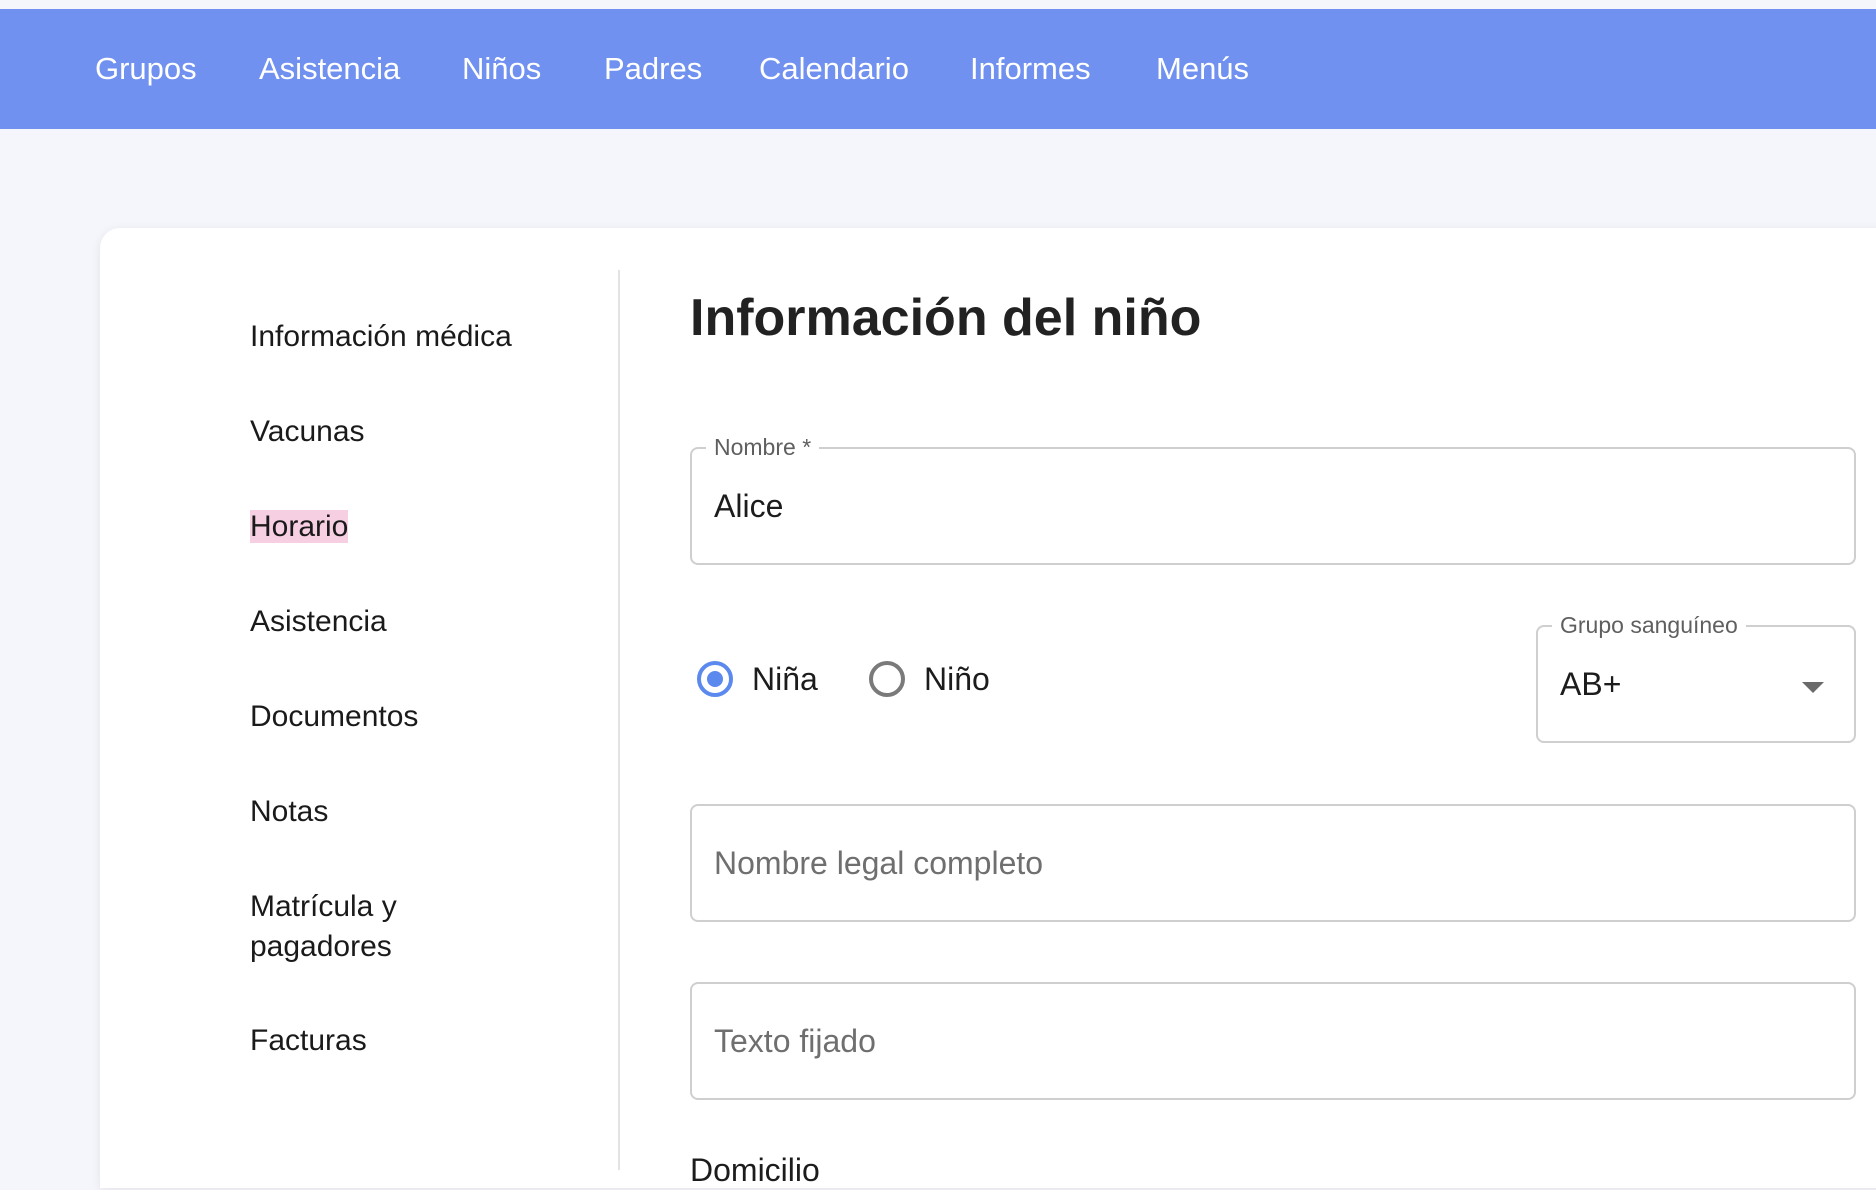  What do you see at coordinates (1813, 687) in the screenshot?
I see `chevron-down-icon` at bounding box center [1813, 687].